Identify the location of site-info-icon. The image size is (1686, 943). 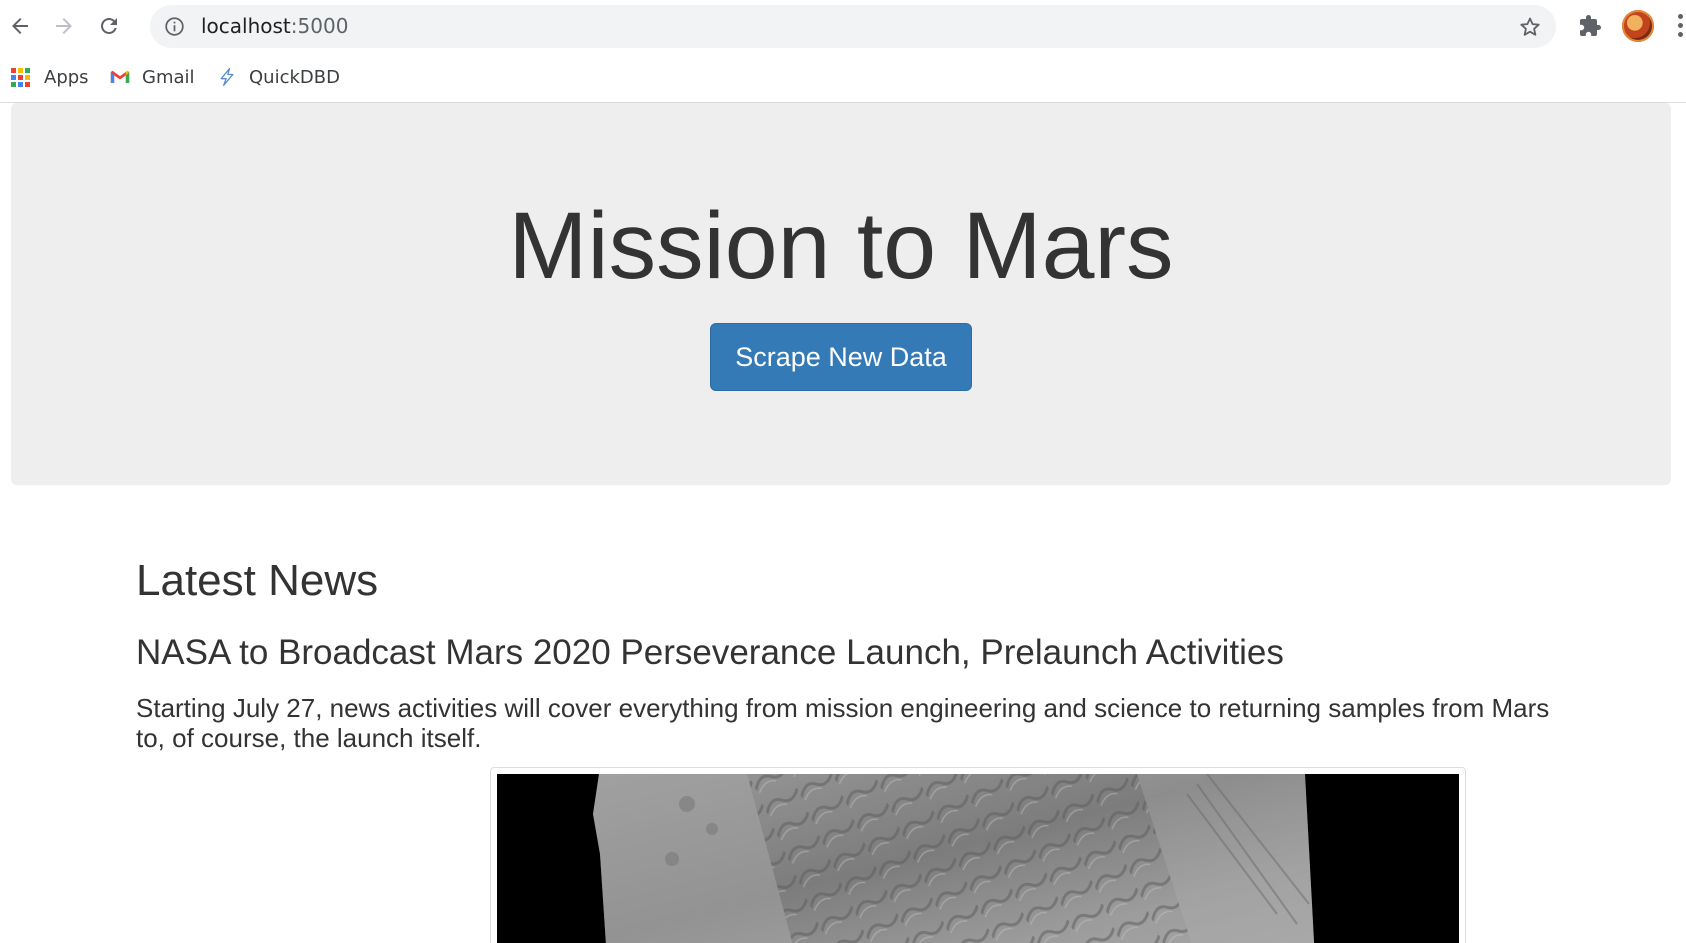
(174, 26).